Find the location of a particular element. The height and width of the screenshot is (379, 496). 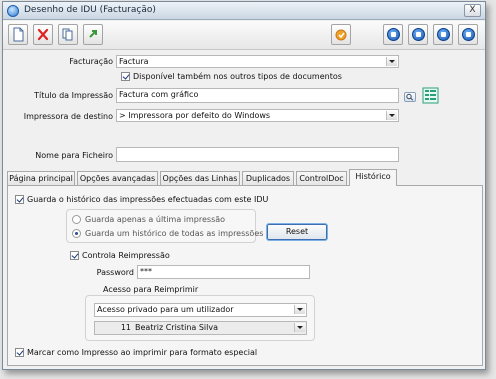

window-title: Desenho de IDU (Facturação) is located at coordinates (90, 10).